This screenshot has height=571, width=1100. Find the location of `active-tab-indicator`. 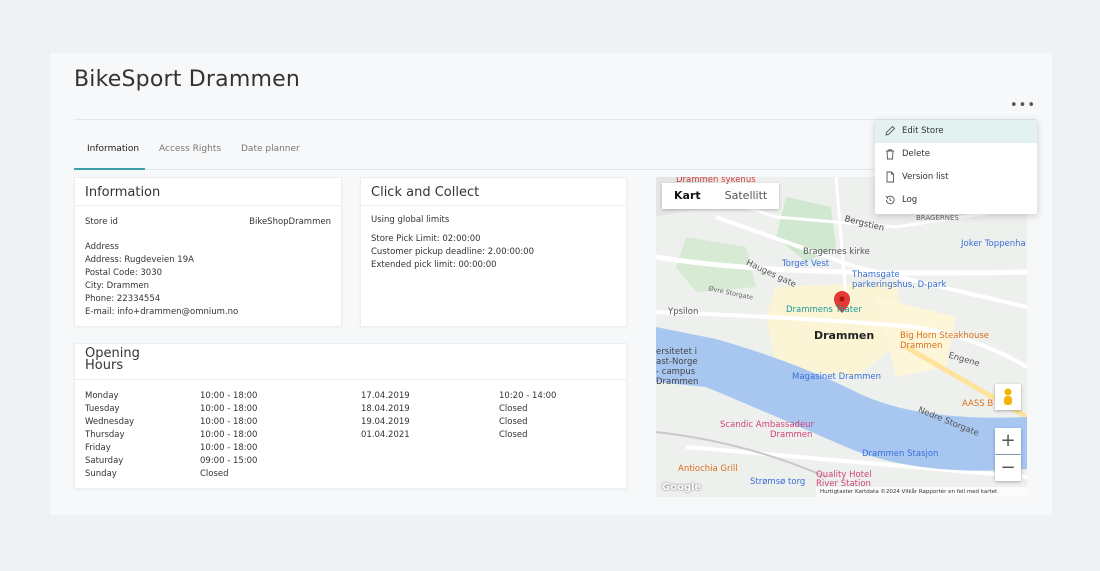

active-tab-indicator is located at coordinates (109, 169).